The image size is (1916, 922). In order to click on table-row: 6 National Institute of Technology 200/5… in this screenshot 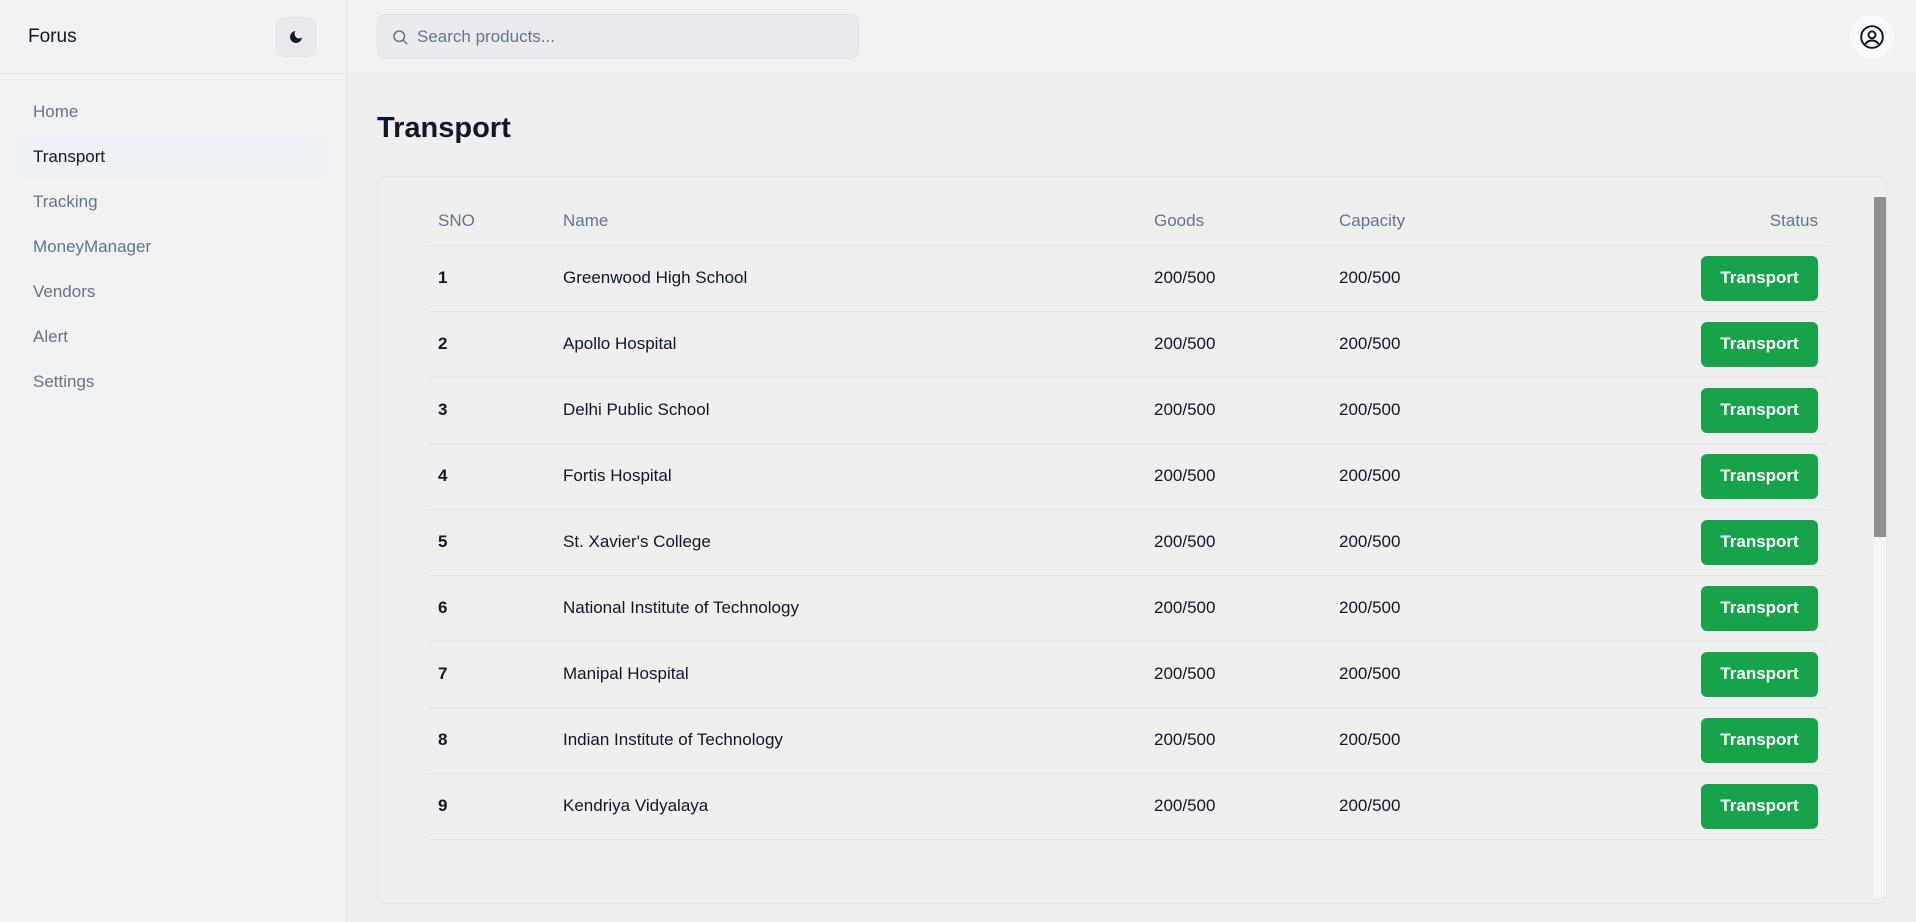, I will do `click(1128, 608)`.